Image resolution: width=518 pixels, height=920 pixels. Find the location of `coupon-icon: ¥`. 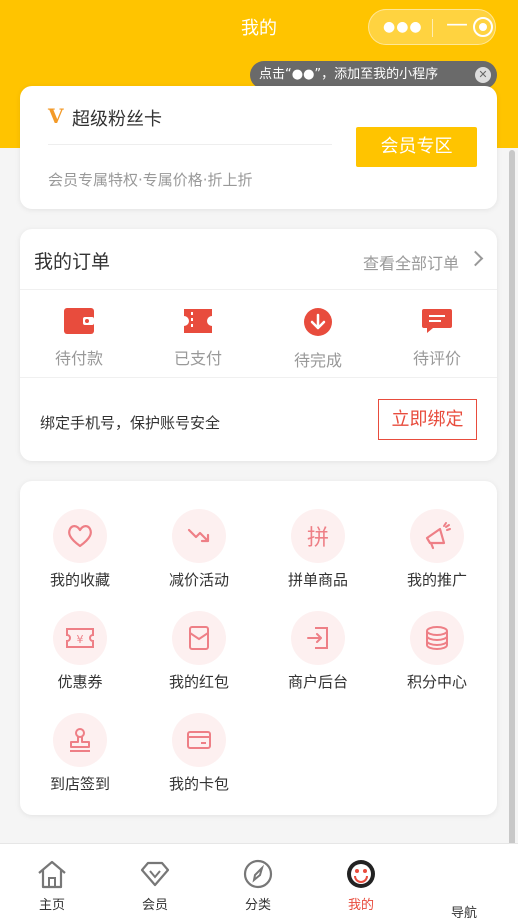

coupon-icon: ¥ is located at coordinates (80, 638).